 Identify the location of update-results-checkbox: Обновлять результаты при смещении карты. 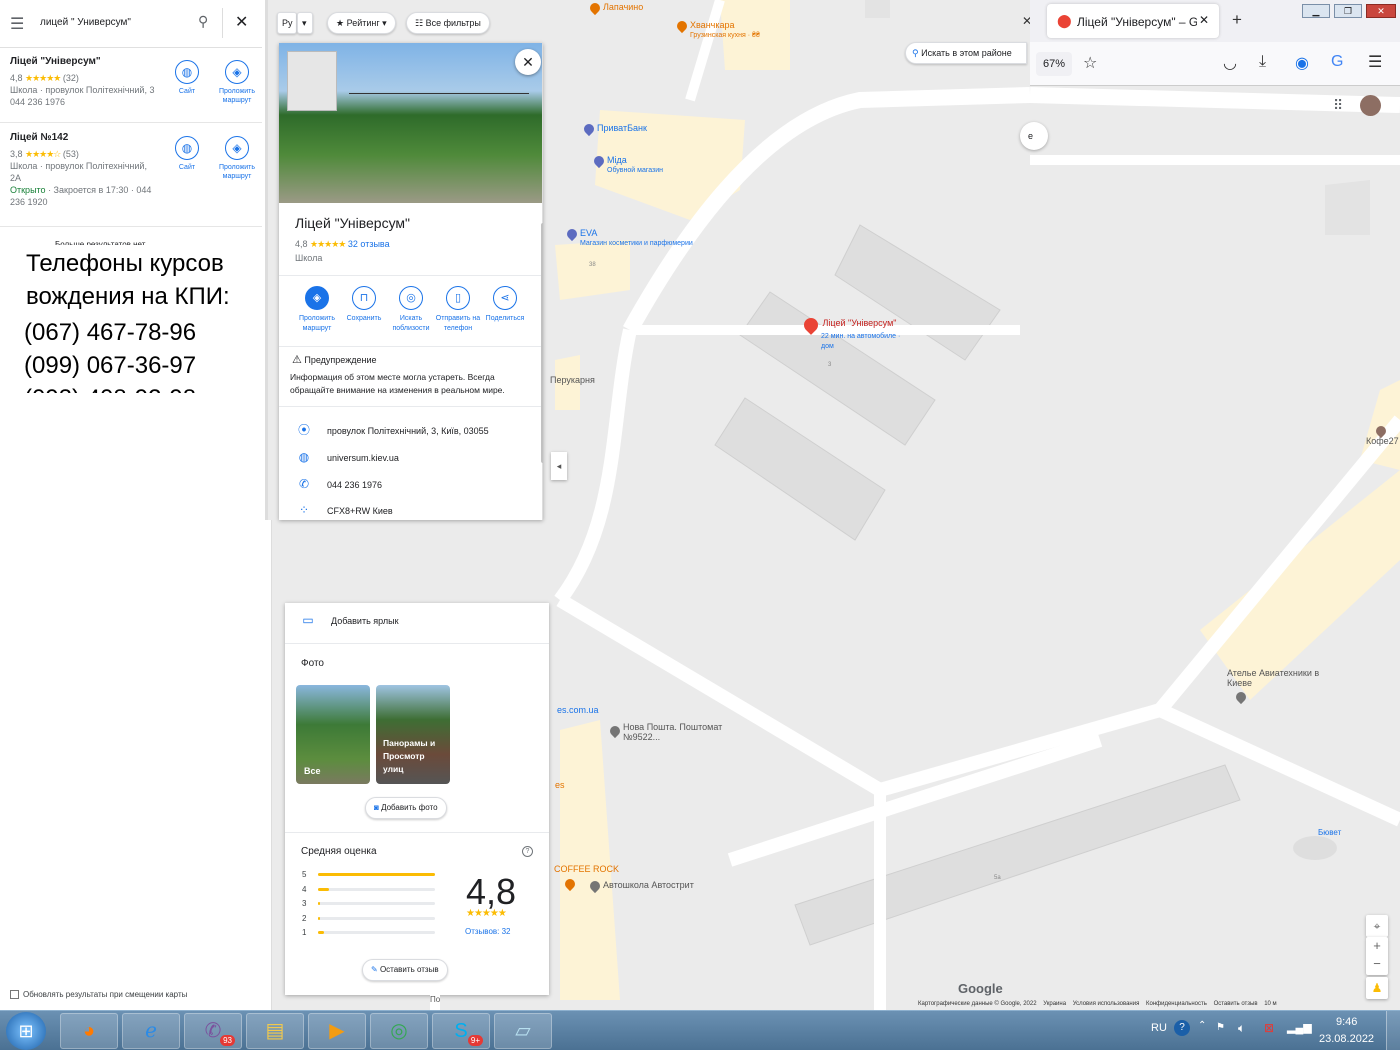
(98, 995).